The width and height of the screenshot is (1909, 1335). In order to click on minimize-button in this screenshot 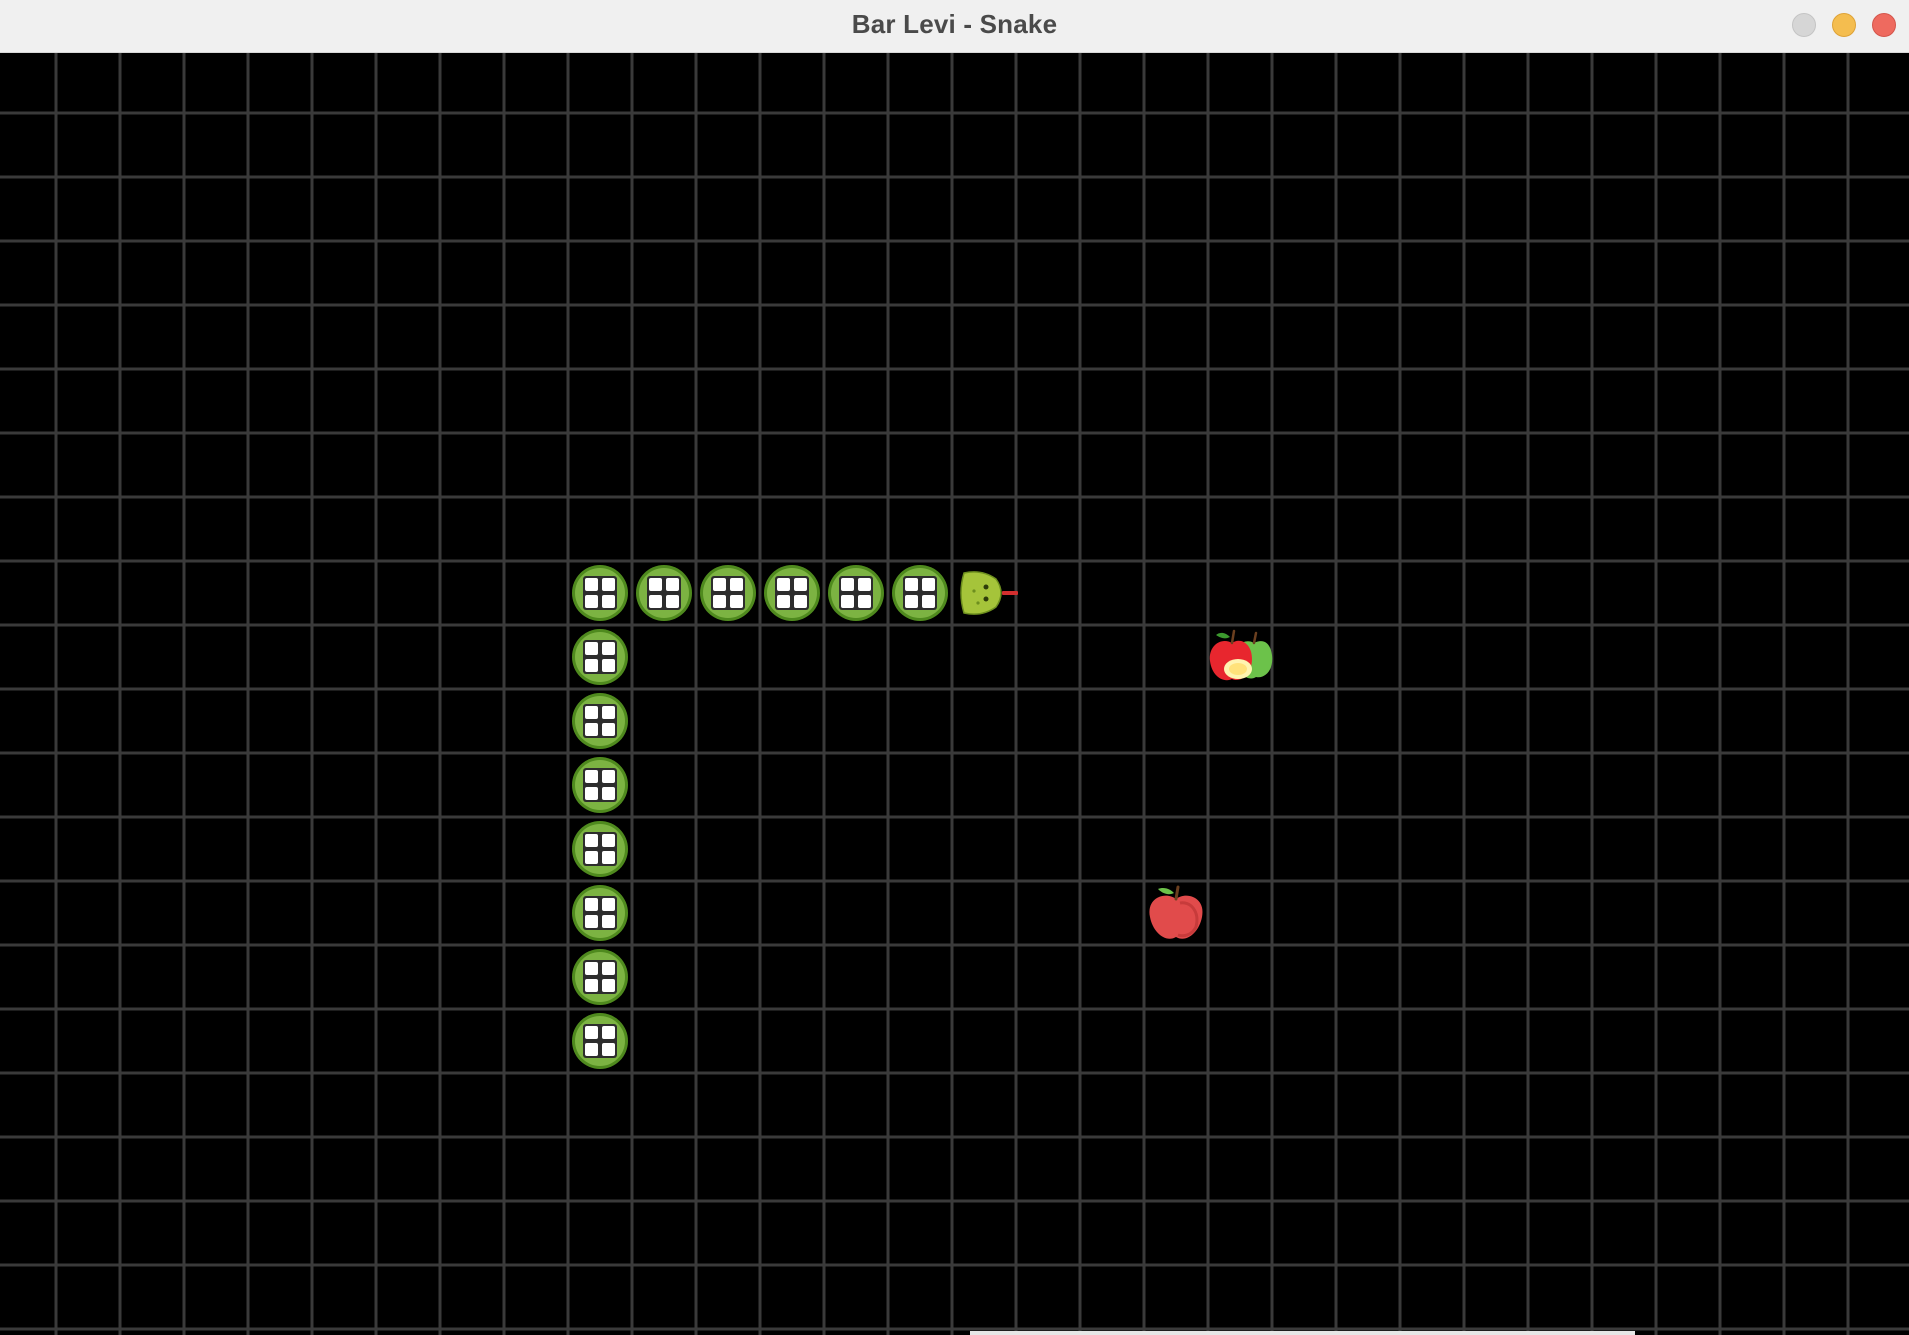, I will do `click(1844, 25)`.